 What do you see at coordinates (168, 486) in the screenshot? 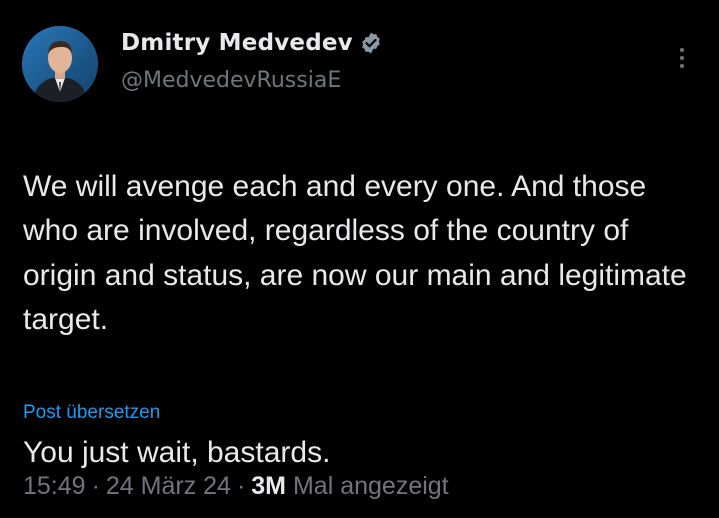
I see `tweet-date: 24 März 24` at bounding box center [168, 486].